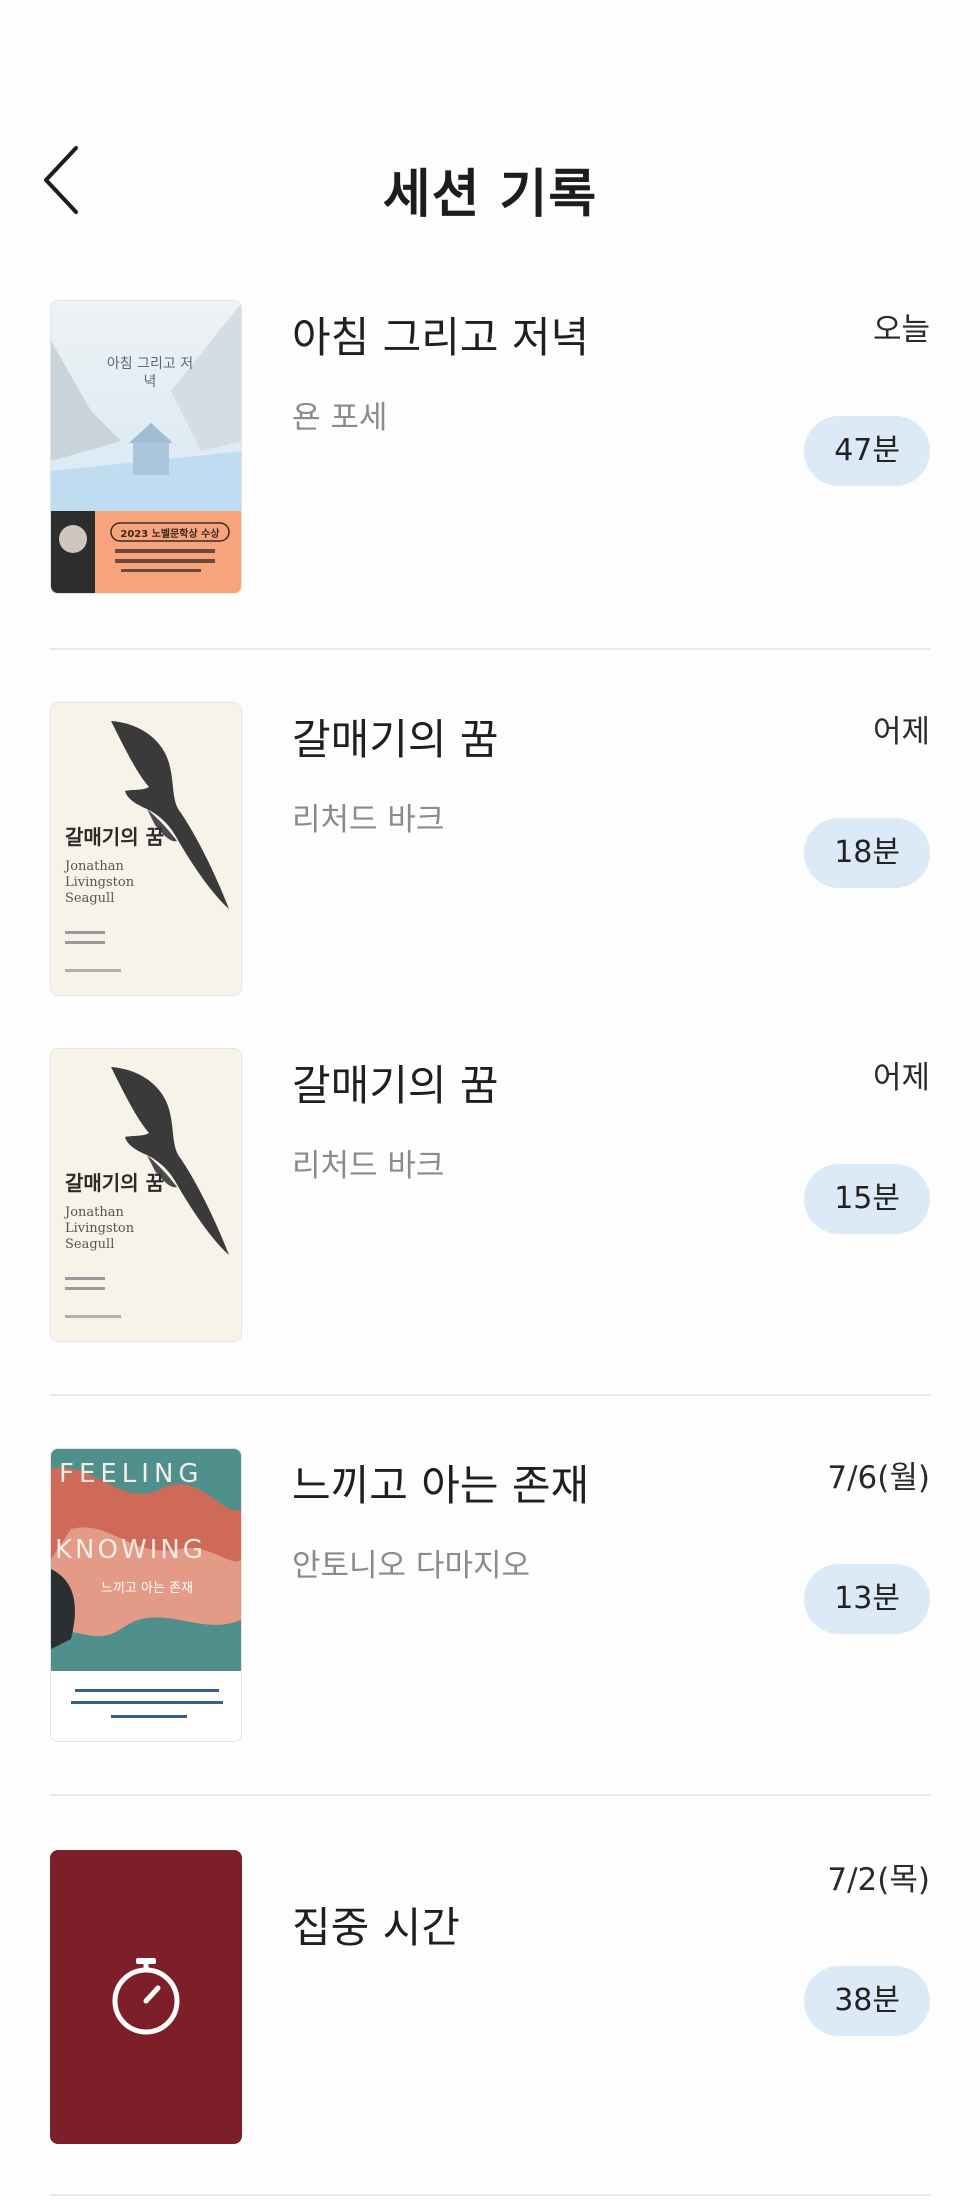  I want to click on cover-badge: 2023 노벨문학상 수상, so click(170, 534).